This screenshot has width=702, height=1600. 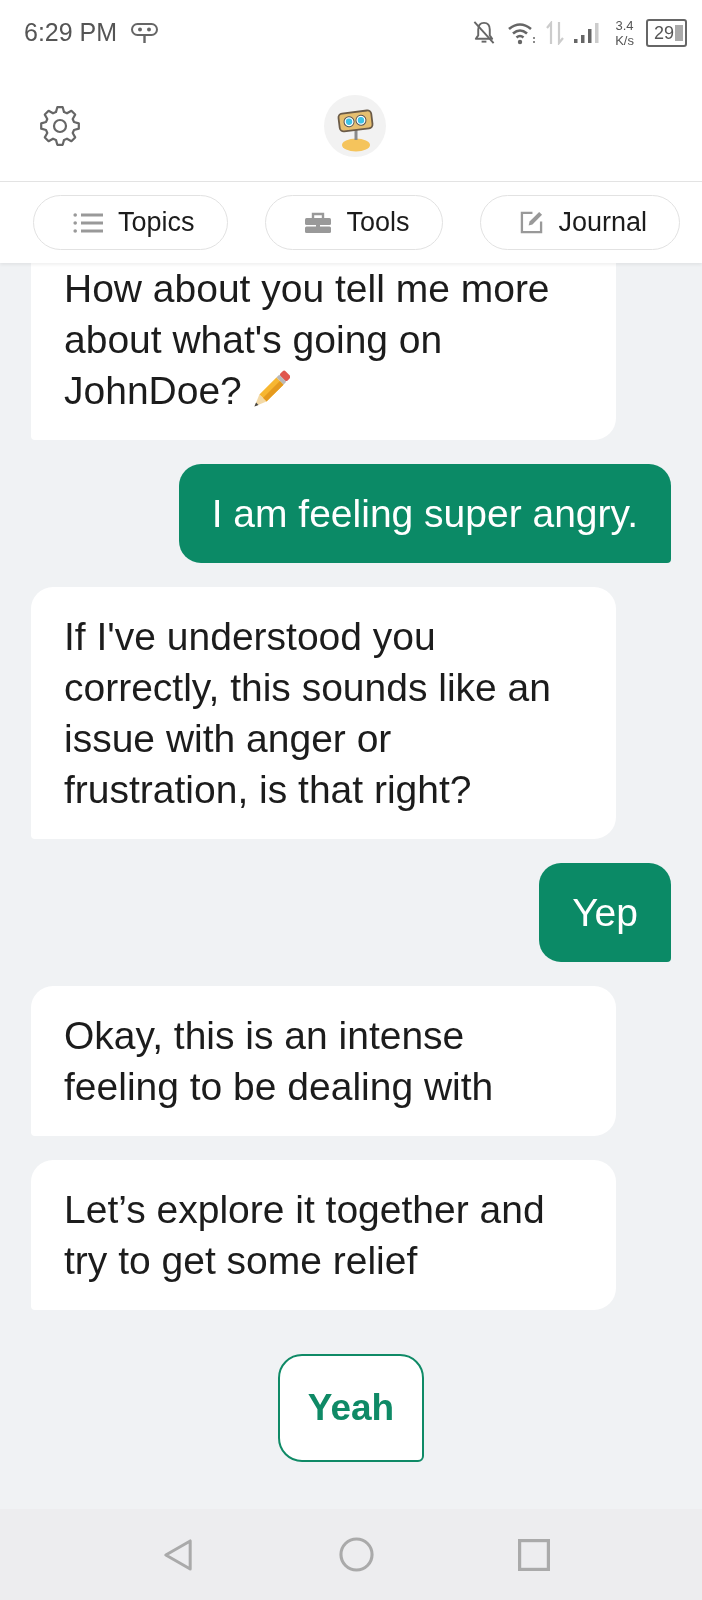 I want to click on status-time: 6:29 PM, so click(x=71, y=32).